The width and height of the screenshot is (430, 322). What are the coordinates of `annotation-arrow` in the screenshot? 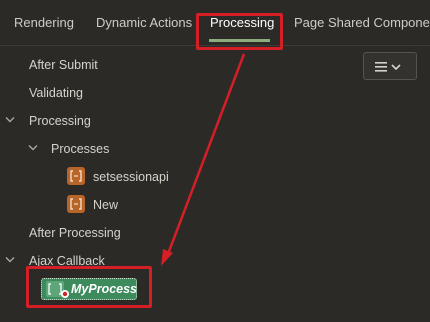 It's located at (203, 159).